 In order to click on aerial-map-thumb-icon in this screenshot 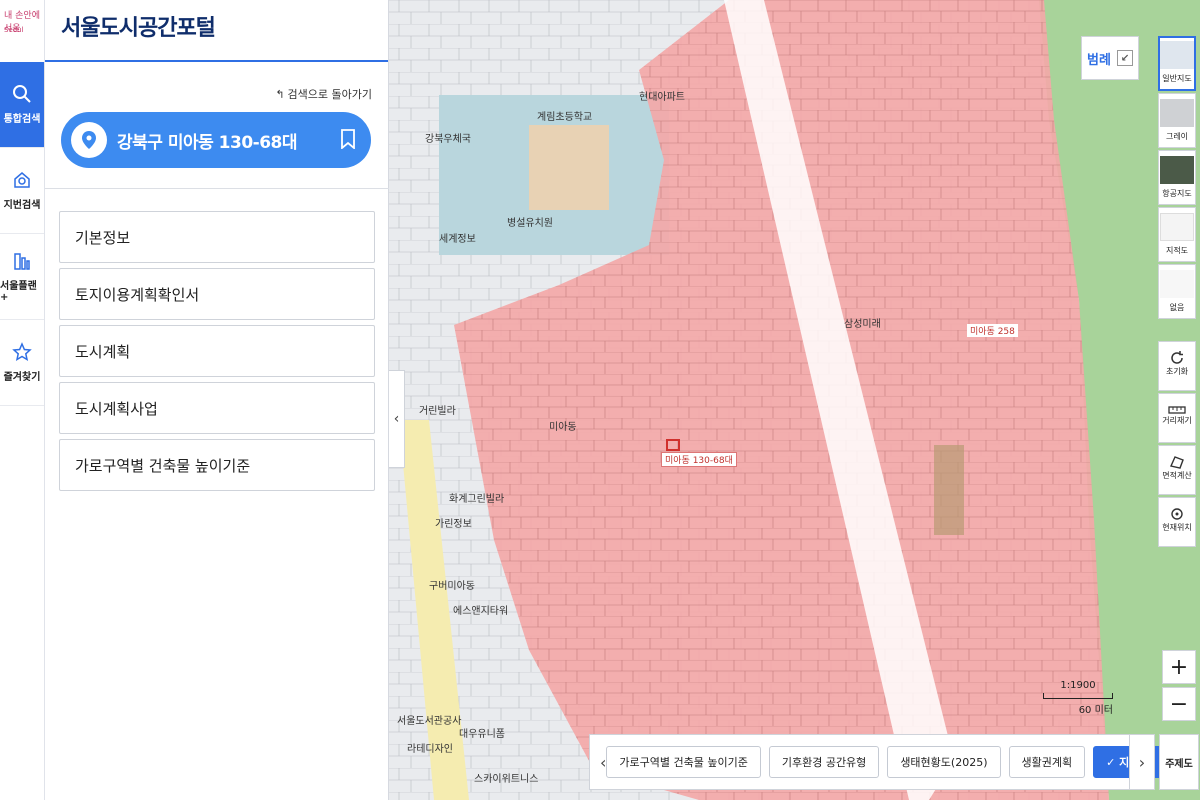, I will do `click(1177, 170)`.